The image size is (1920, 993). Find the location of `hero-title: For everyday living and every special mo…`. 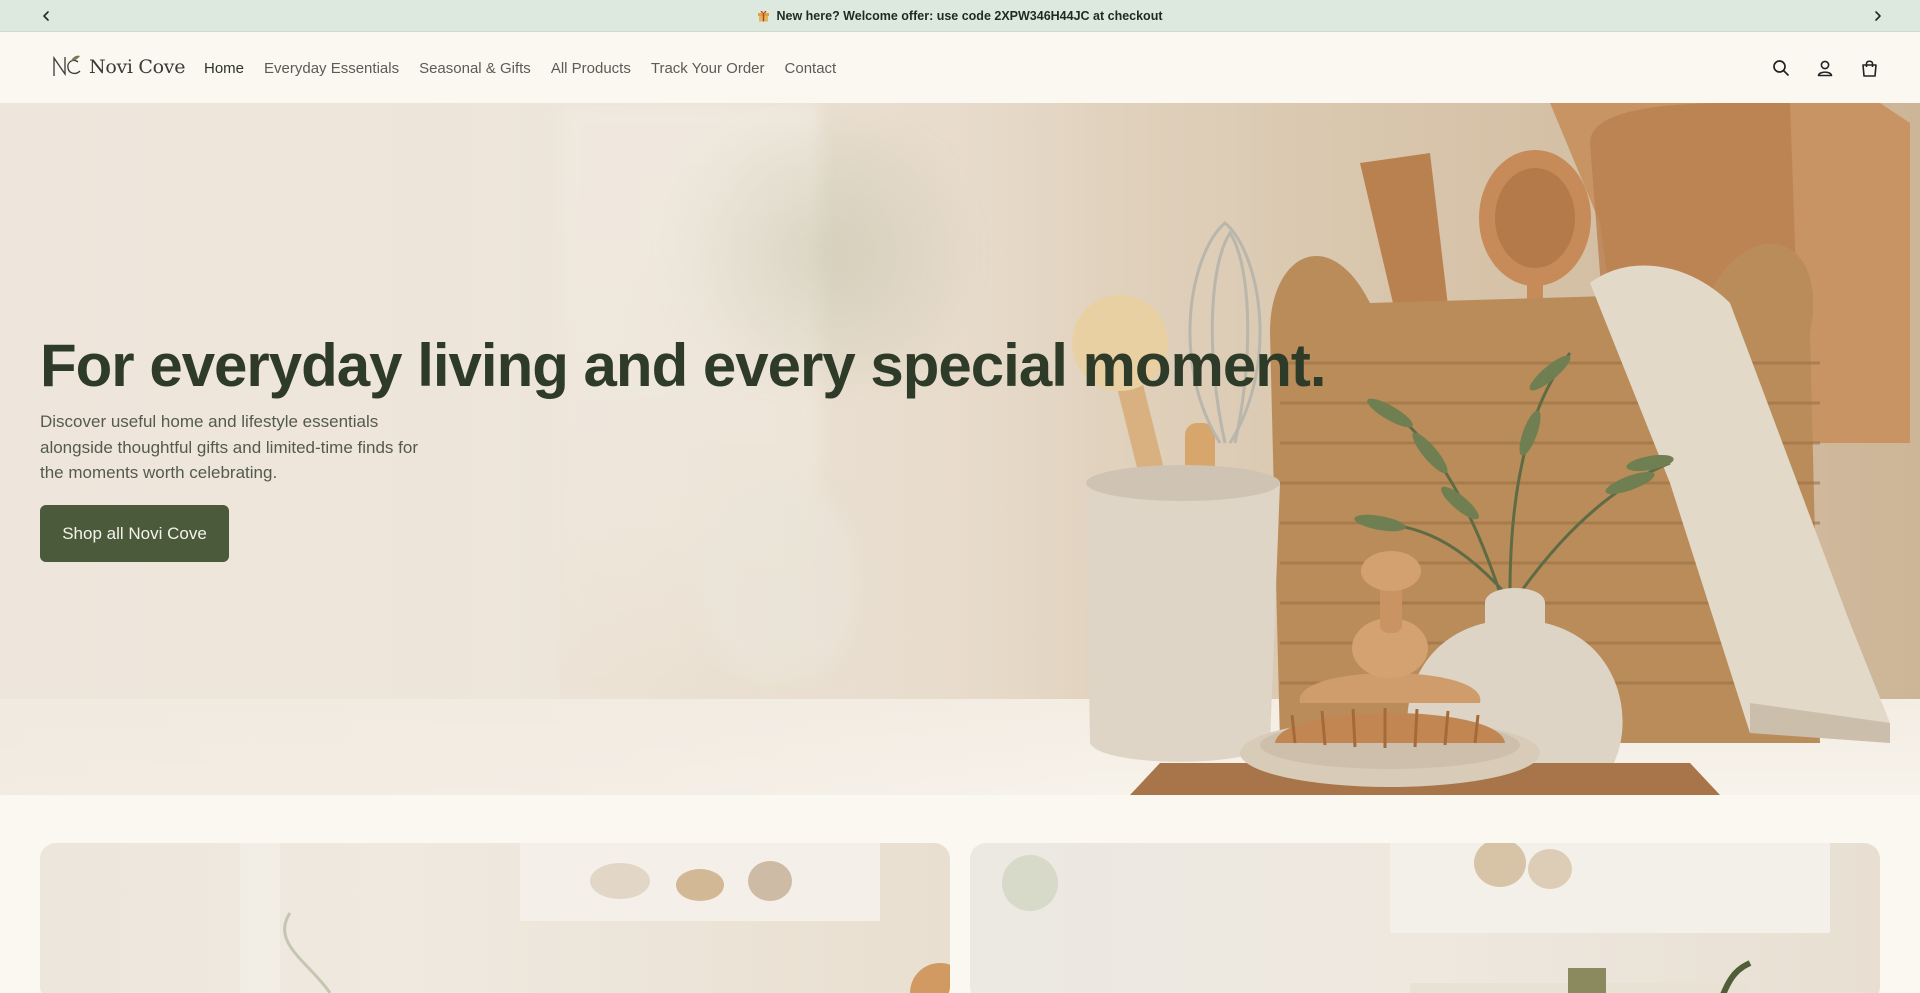

hero-title: For everyday living and every special mo… is located at coordinates (683, 365).